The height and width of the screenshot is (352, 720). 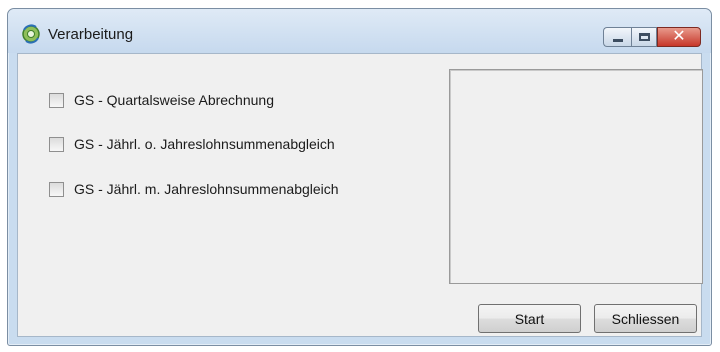 I want to click on minimize-button, so click(x=617, y=37).